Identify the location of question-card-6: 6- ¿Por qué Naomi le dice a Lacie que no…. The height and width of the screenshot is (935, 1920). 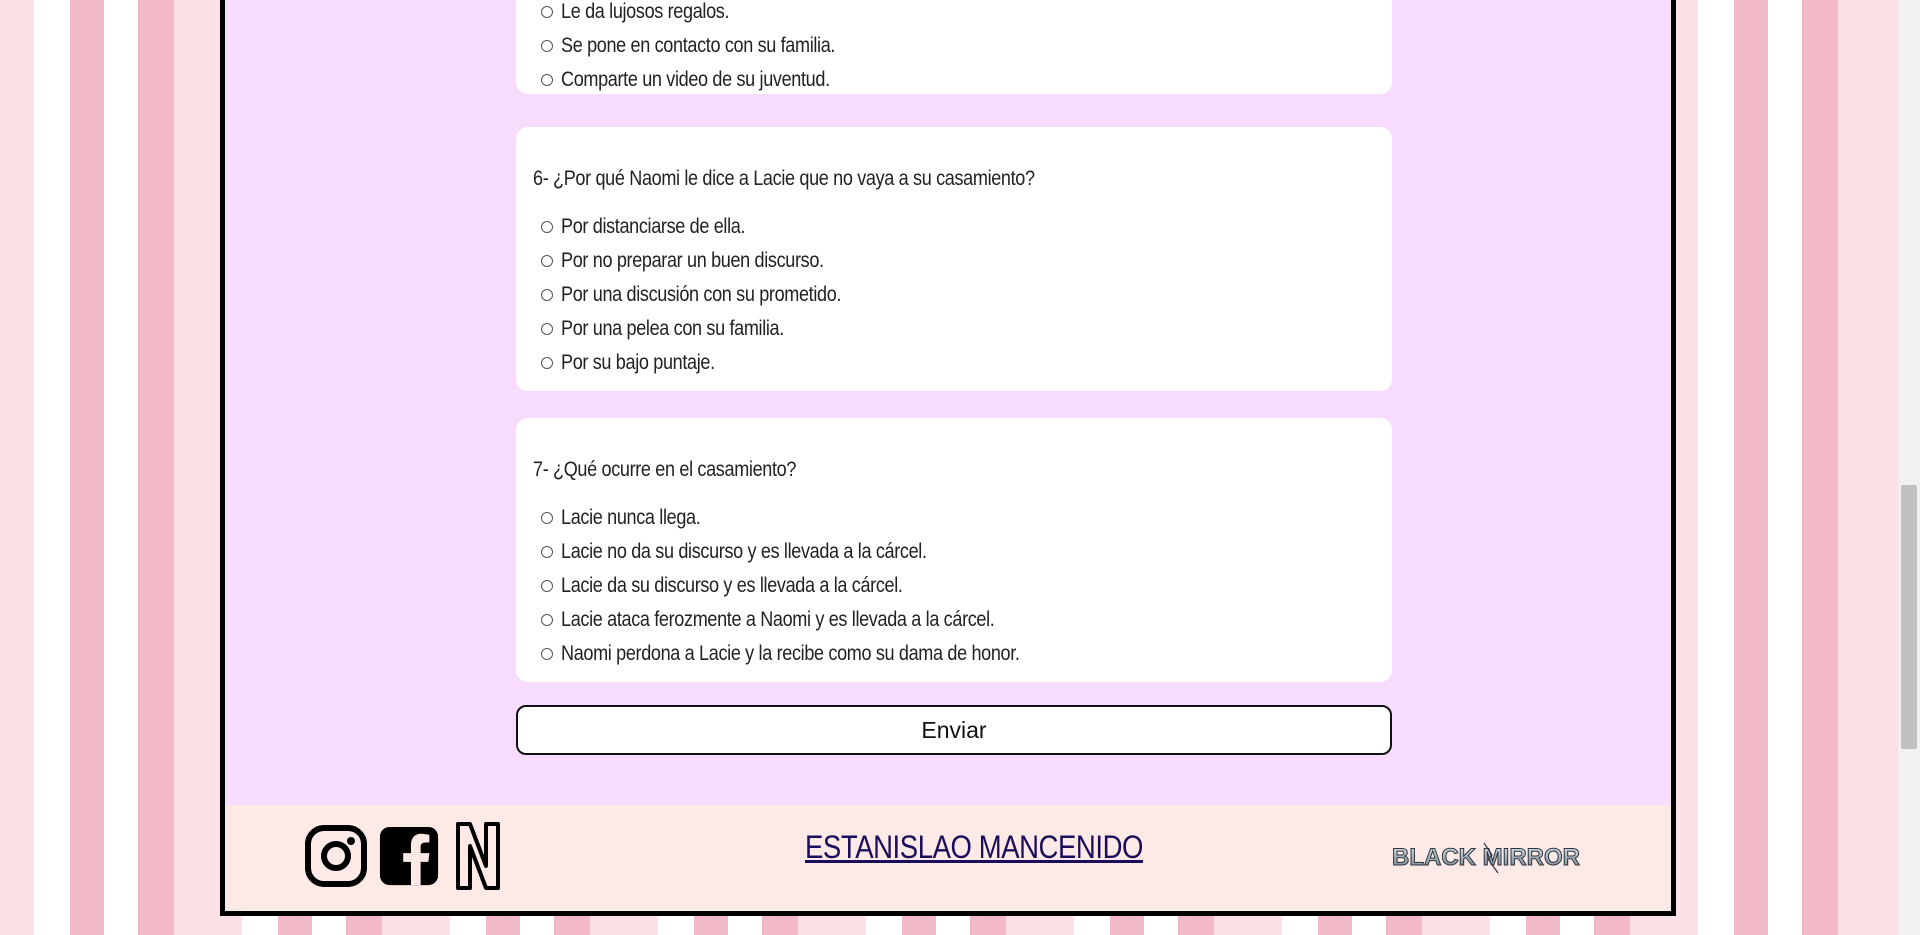
(954, 259).